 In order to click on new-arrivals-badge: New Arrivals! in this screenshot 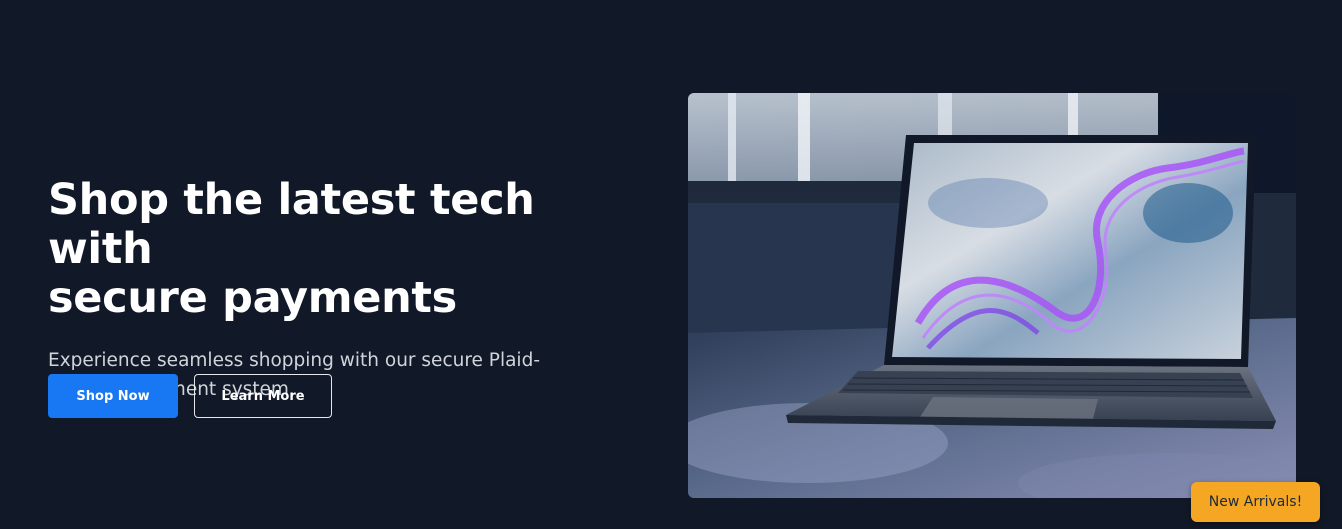, I will do `click(1255, 502)`.